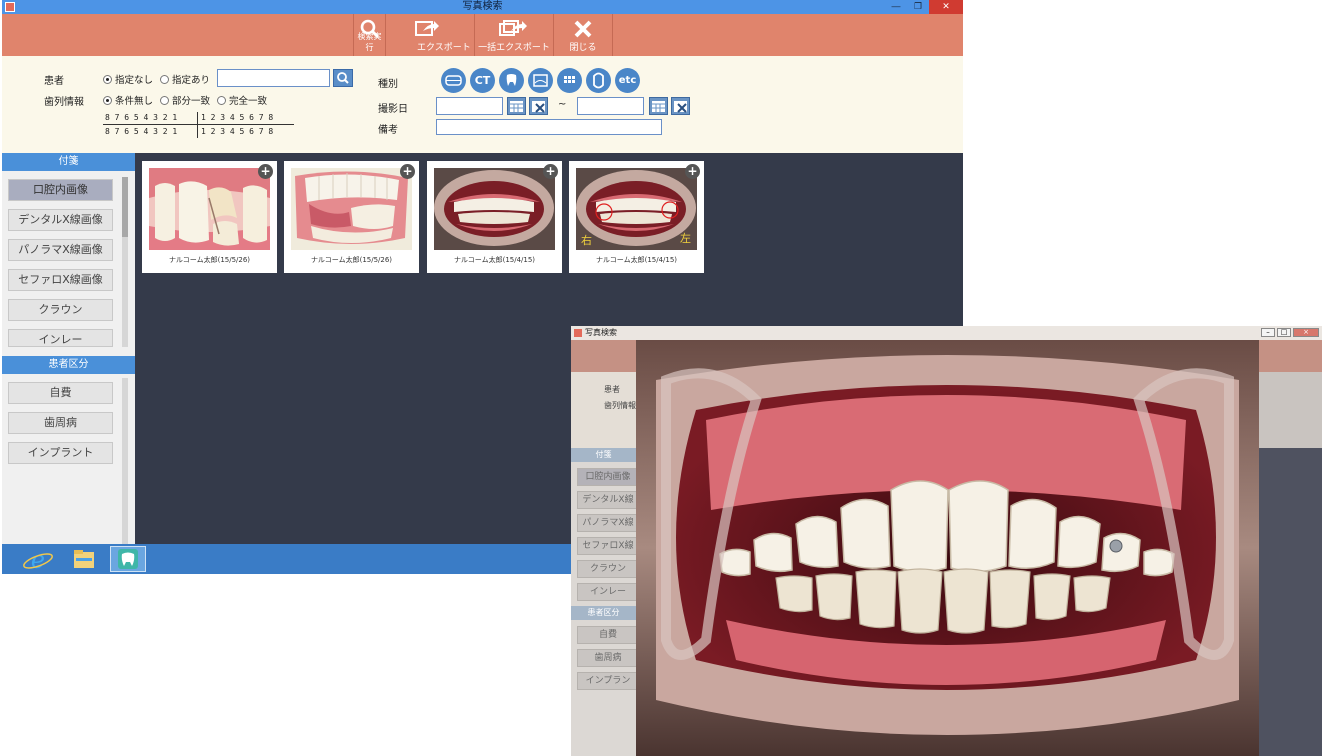 The width and height of the screenshot is (1322, 756). Describe the element at coordinates (583, 29) in the screenshot. I see `close-icon` at that location.